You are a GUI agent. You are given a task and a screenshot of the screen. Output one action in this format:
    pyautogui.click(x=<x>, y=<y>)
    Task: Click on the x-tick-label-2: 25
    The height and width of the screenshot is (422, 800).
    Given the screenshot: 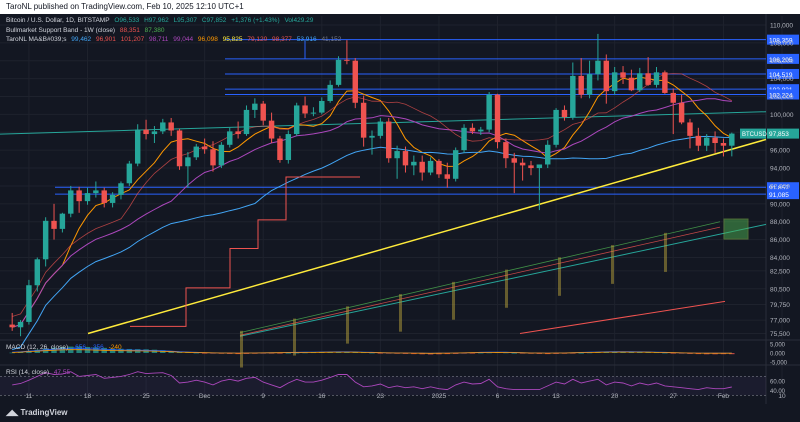 What is the action you would take?
    pyautogui.click(x=146, y=396)
    